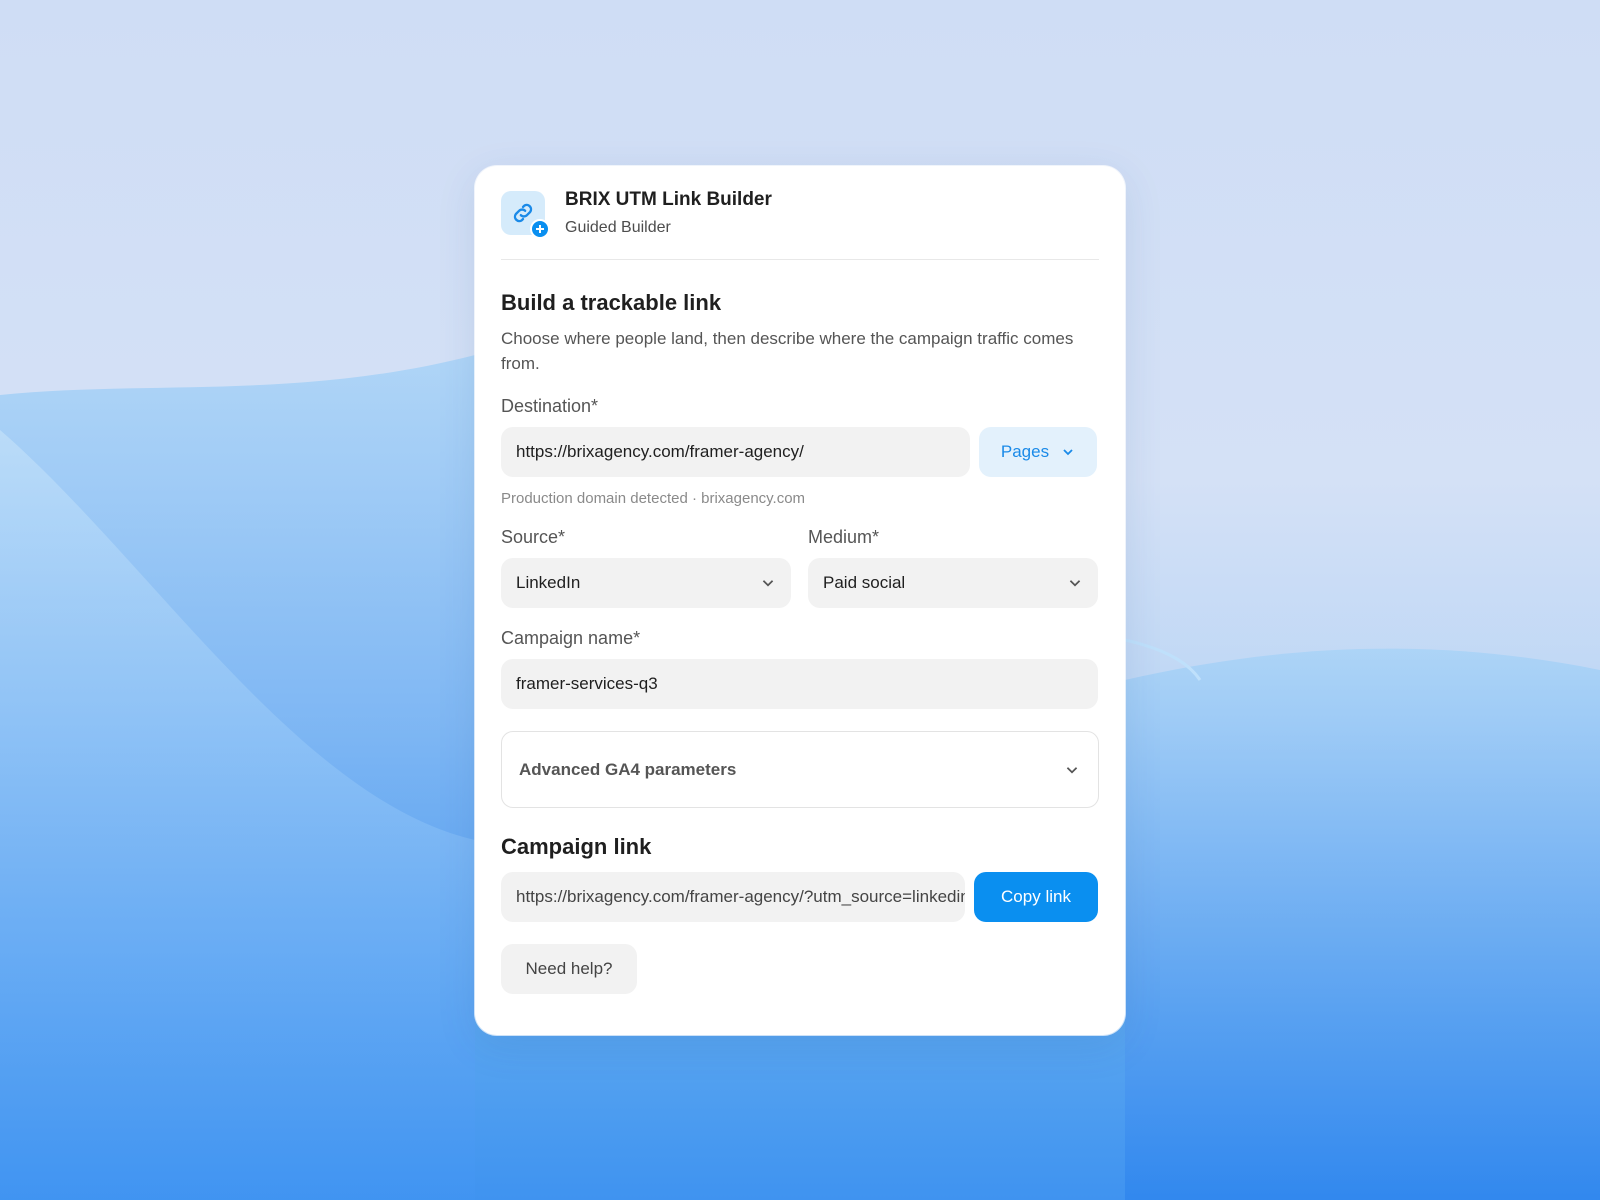  Describe the element at coordinates (525, 214) in the screenshot. I see `link-icon` at that location.